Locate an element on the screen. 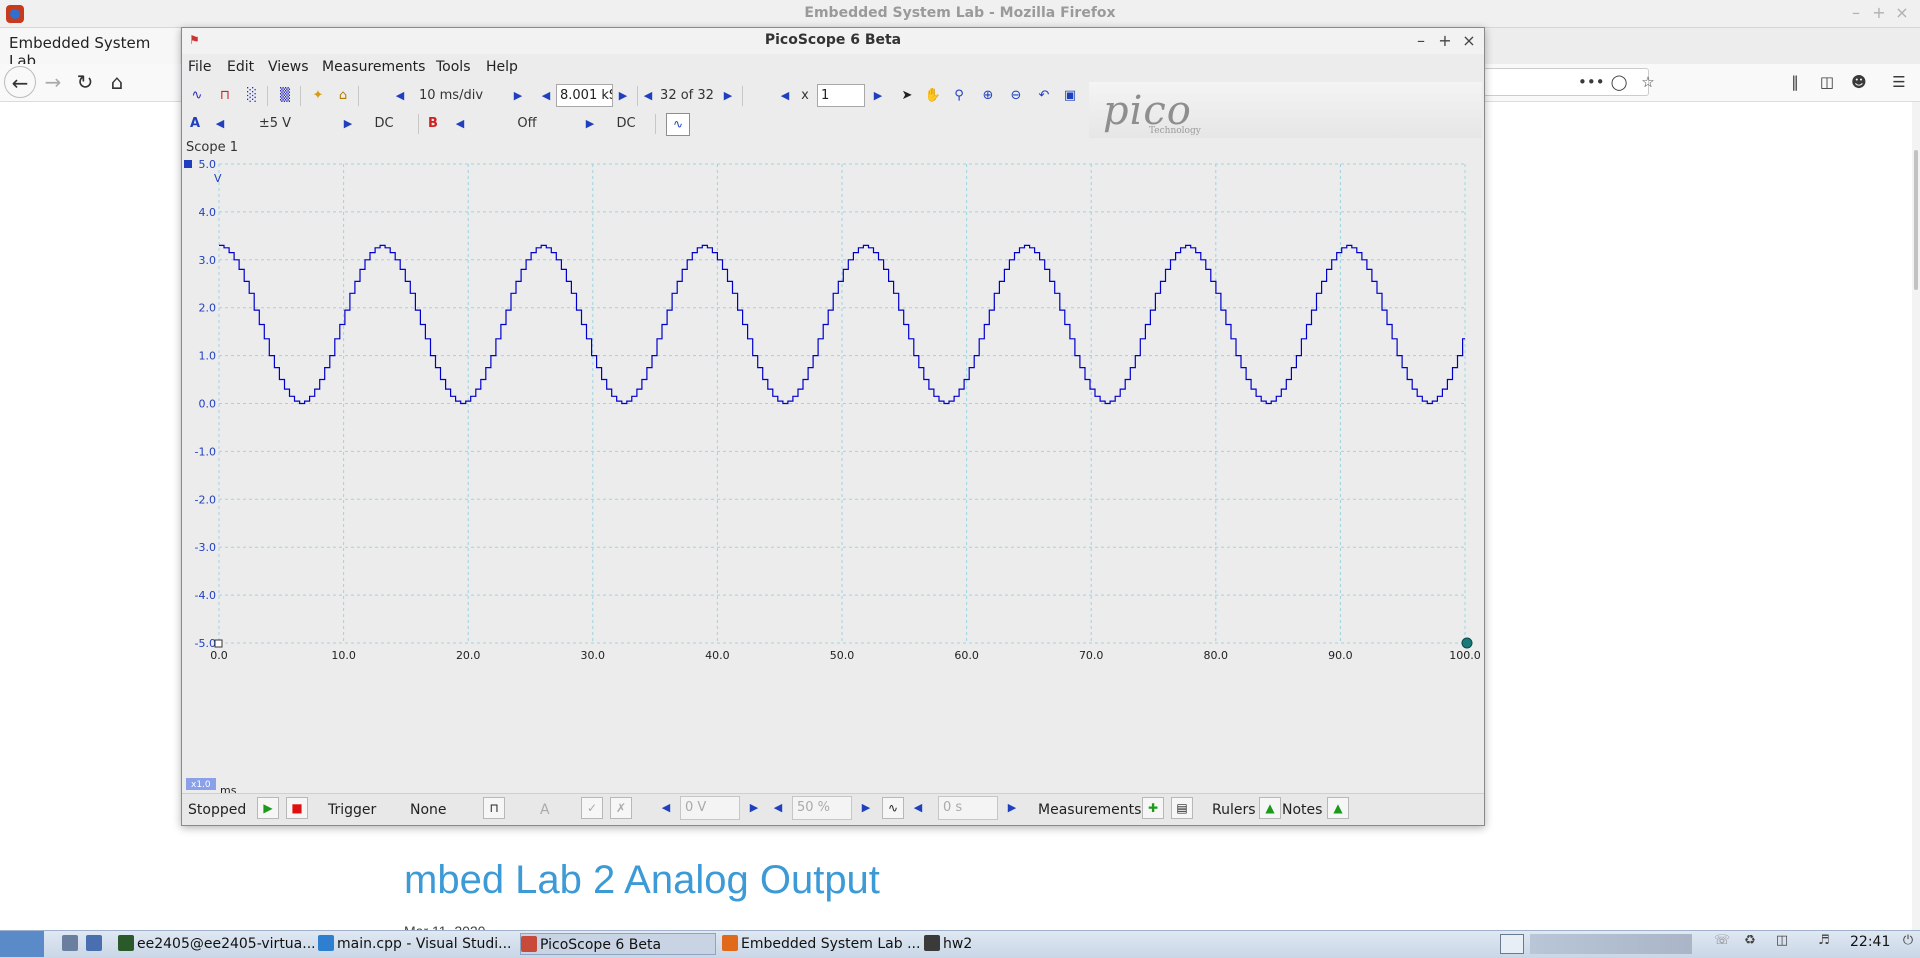 The image size is (1920, 958). page-scrollbar-thumb is located at coordinates (1916, 220).